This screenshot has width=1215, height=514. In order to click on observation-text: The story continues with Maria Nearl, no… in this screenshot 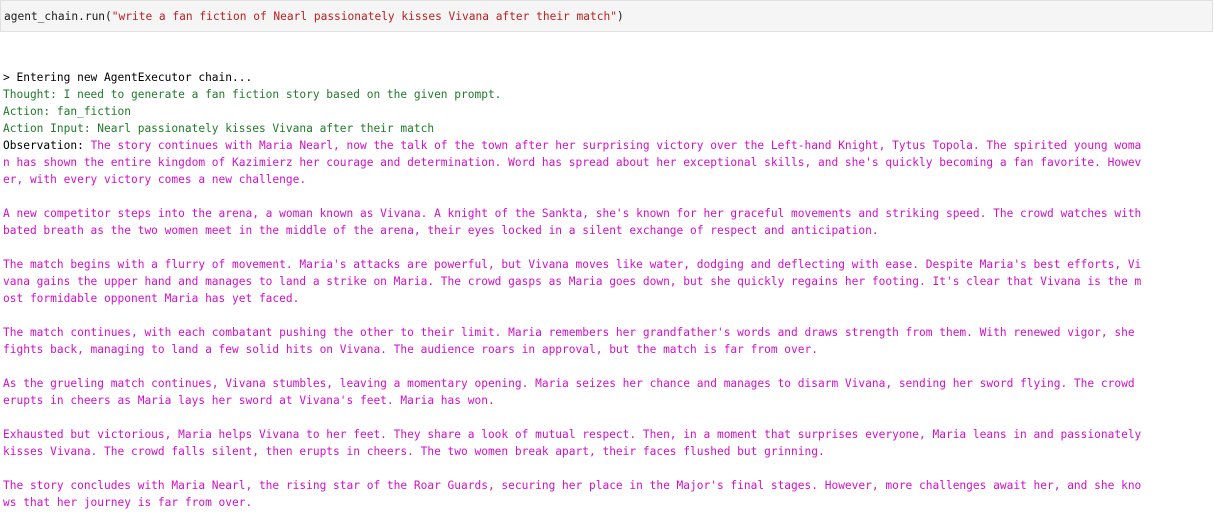, I will do `click(616, 145)`.